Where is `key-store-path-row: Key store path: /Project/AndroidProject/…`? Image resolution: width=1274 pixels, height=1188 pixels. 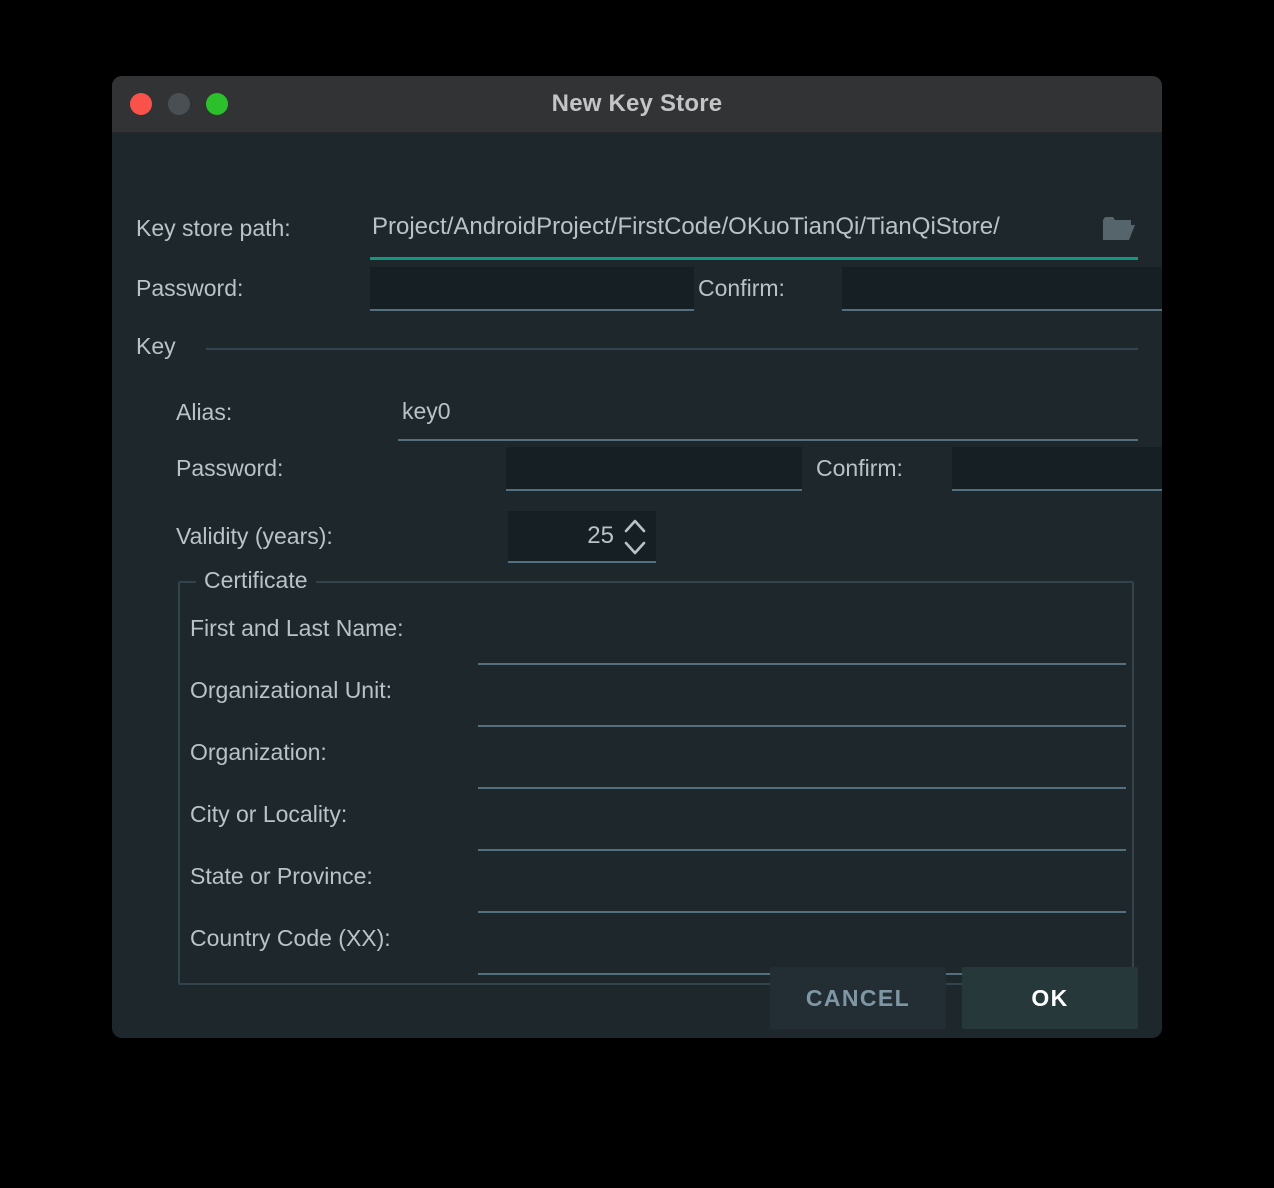 key-store-path-row: Key store path: /Project/AndroidProject/… is located at coordinates (637, 234).